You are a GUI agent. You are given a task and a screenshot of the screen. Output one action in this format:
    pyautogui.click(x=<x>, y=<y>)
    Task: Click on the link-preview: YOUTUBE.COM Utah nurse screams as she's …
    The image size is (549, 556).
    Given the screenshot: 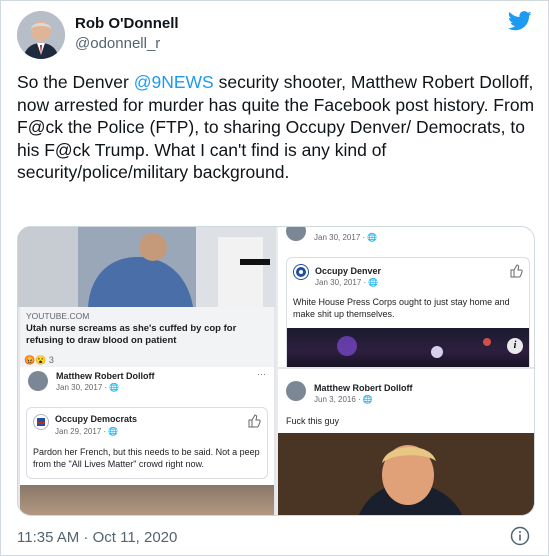 What is the action you would take?
    pyautogui.click(x=147, y=339)
    